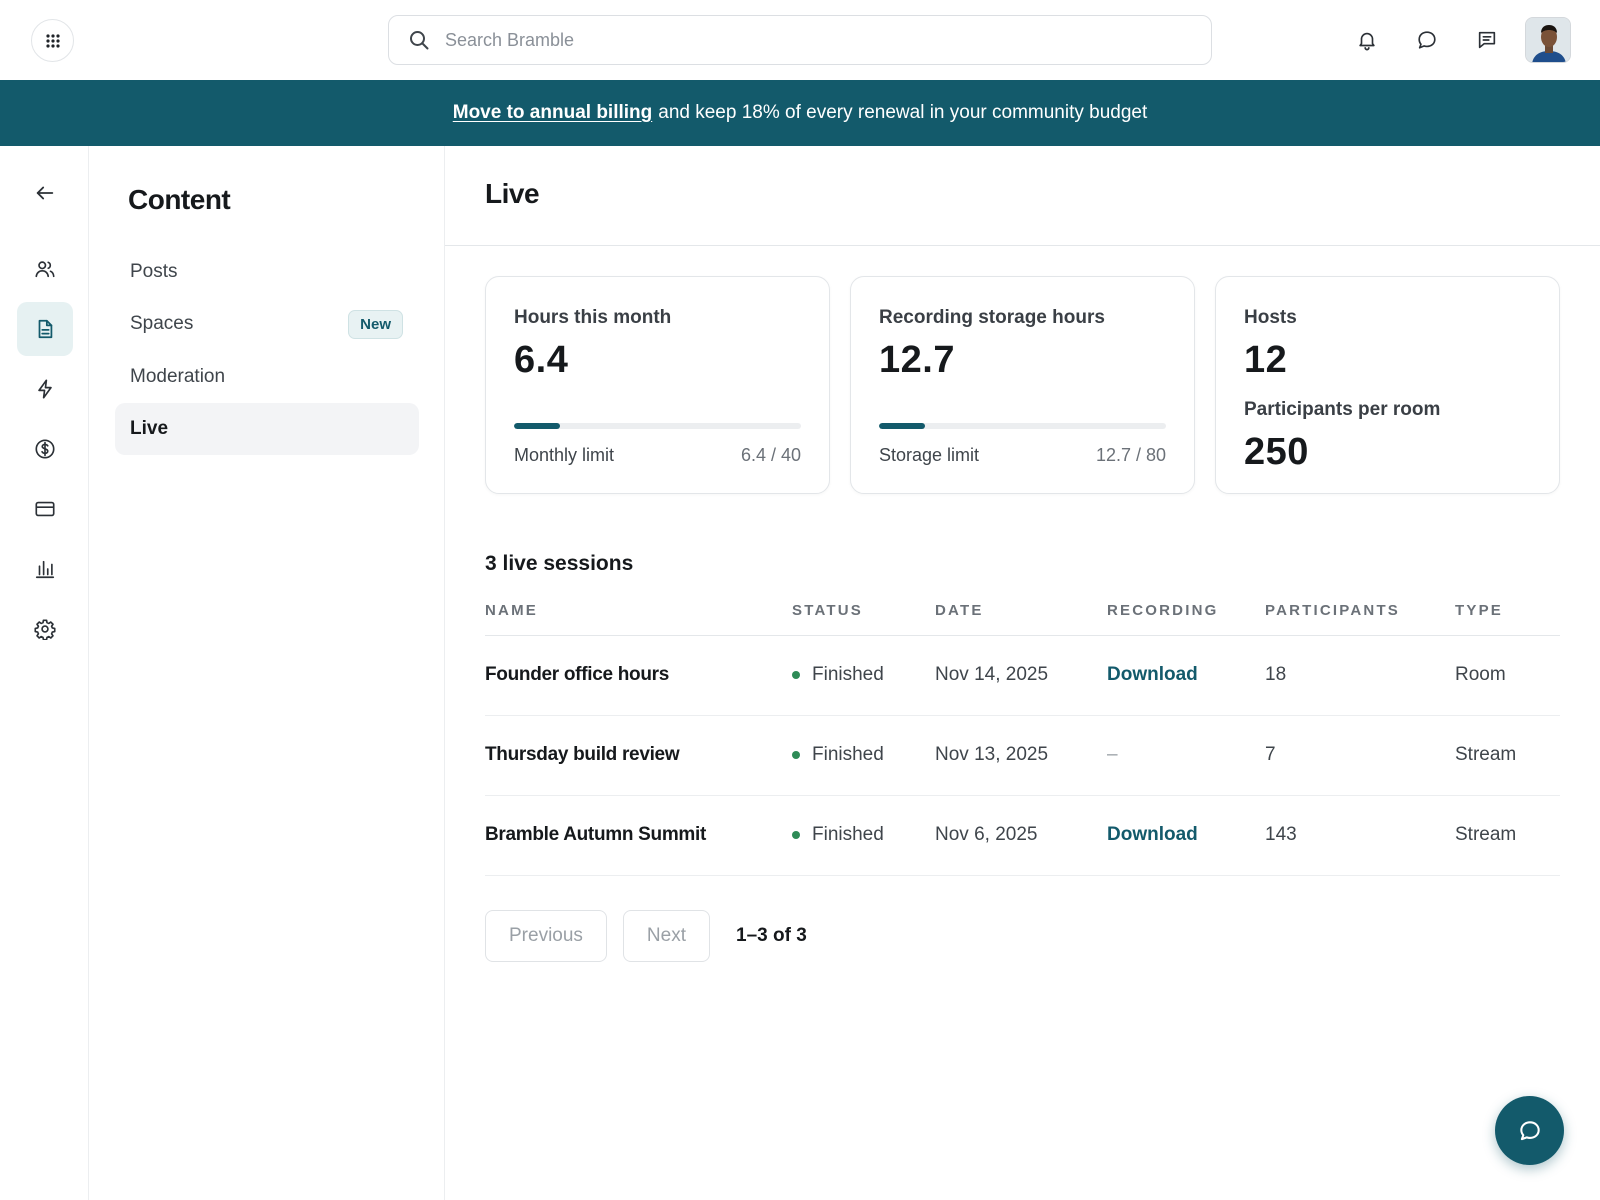  Describe the element at coordinates (1266, 360) in the screenshot. I see `card-value: 12` at that location.